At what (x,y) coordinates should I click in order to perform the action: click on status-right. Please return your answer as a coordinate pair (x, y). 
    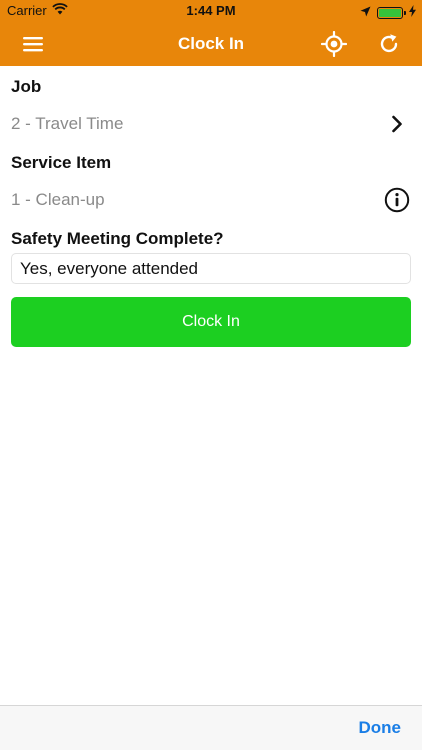
    Looking at the image, I should click on (388, 13).